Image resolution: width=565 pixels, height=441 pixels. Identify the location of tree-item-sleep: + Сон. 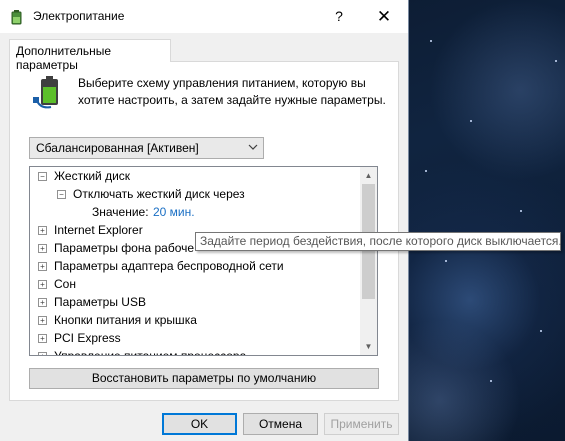
(195, 284).